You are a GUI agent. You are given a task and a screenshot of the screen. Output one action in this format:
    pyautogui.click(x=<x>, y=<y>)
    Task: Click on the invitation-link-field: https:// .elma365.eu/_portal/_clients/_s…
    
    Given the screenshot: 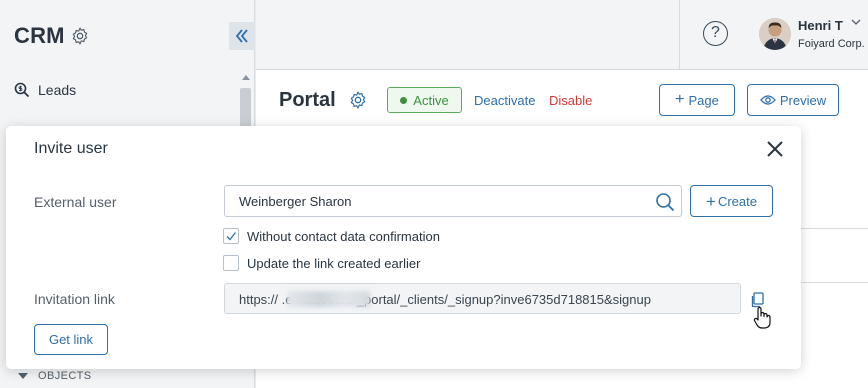 What is the action you would take?
    pyautogui.click(x=482, y=298)
    